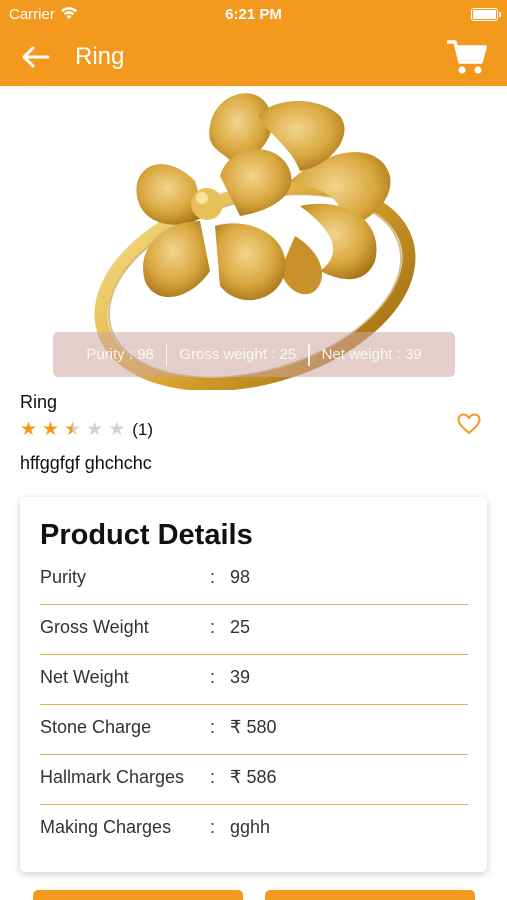 The width and height of the screenshot is (507, 900). I want to click on detail-value: ₹ 586, so click(253, 777).